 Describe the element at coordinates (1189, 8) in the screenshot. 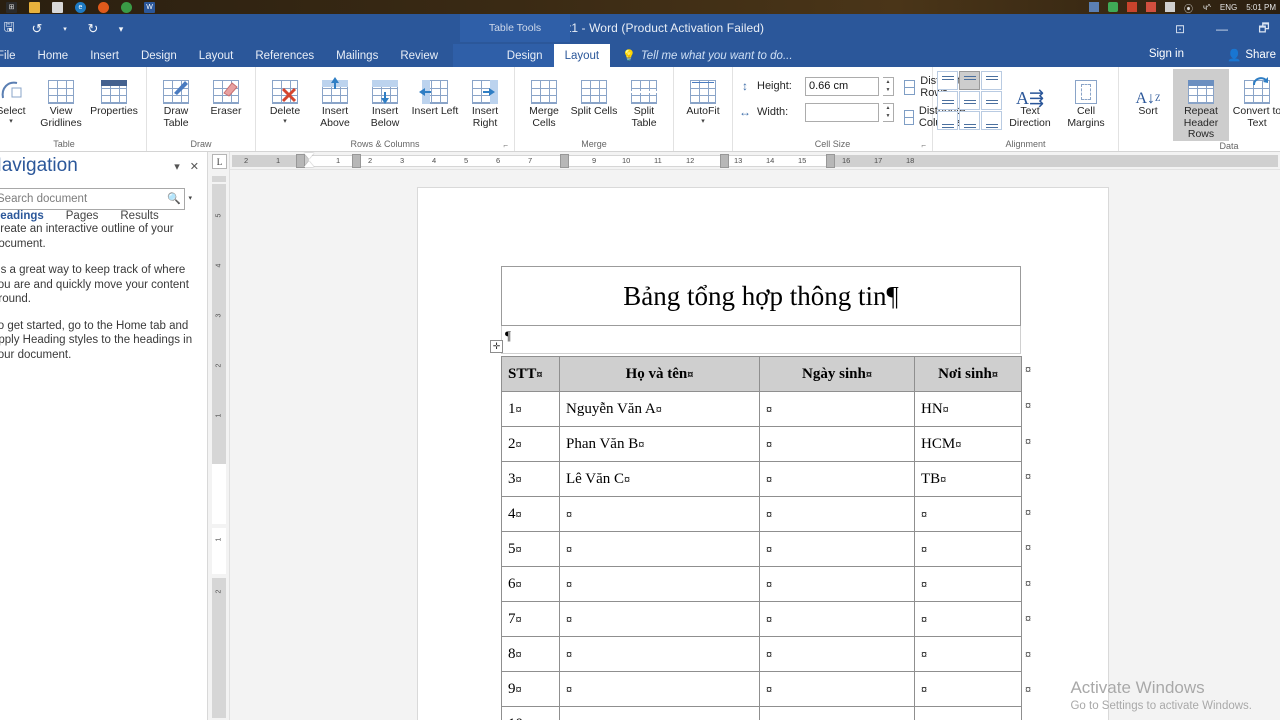

I see `network-icon: ⦿` at that location.